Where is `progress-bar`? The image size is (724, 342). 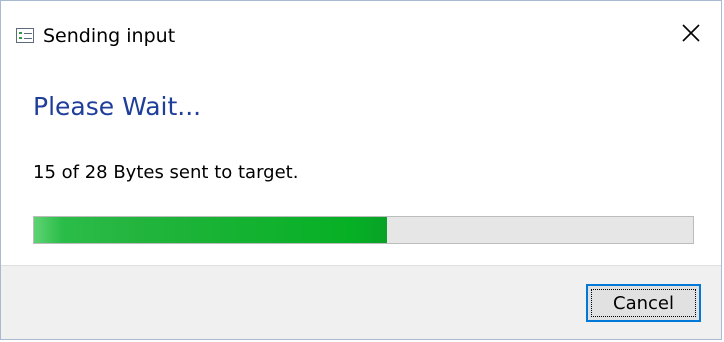
progress-bar is located at coordinates (363, 230).